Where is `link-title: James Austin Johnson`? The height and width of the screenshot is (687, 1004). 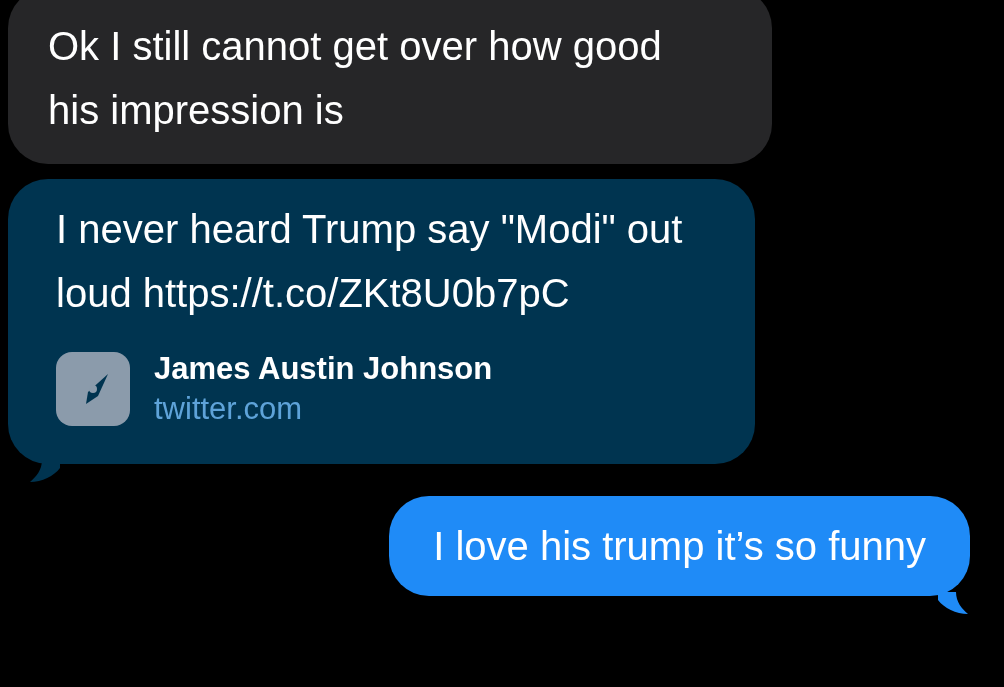
link-title: James Austin Johnson is located at coordinates (323, 369).